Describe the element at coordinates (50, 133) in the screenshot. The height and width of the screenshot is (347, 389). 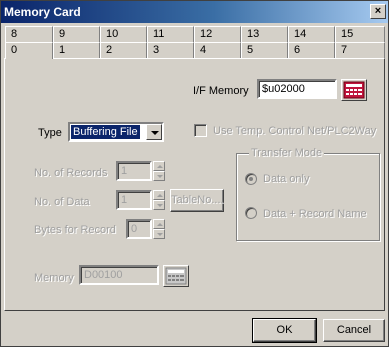
I see `type-label: Type` at that location.